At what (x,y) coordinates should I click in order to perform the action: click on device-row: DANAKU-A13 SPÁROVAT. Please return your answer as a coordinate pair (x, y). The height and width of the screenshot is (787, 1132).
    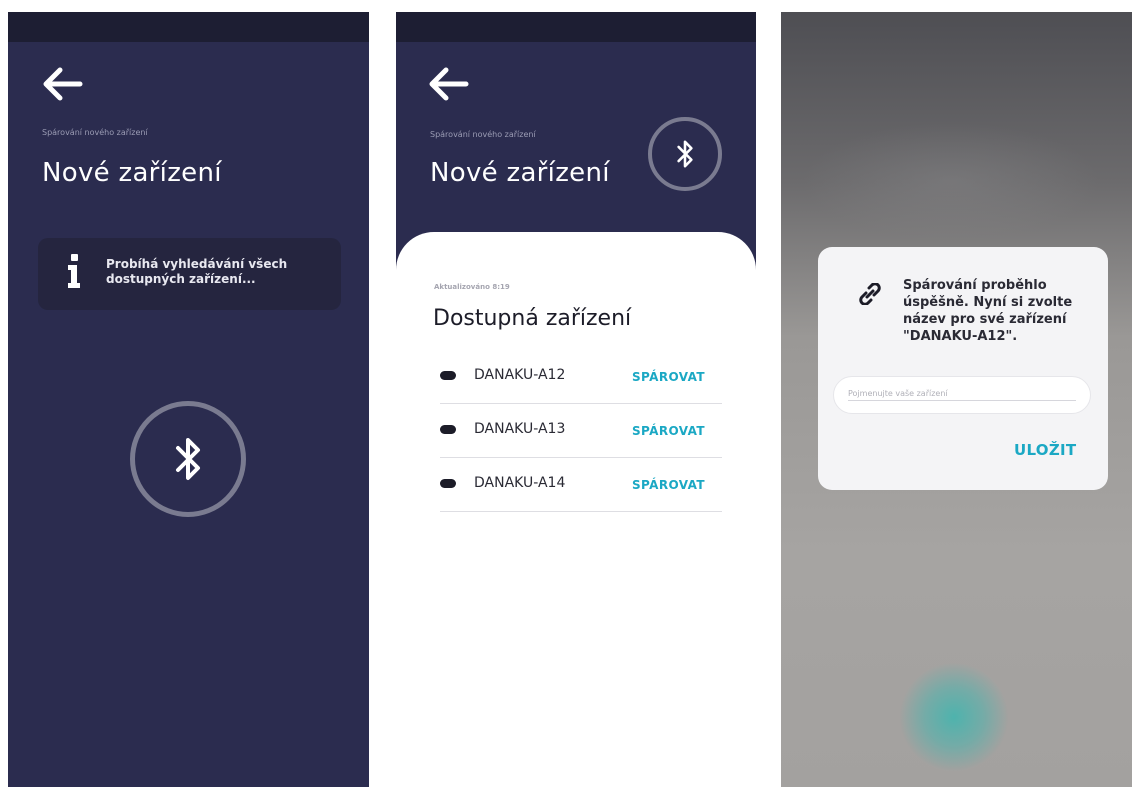
    Looking at the image, I should click on (581, 431).